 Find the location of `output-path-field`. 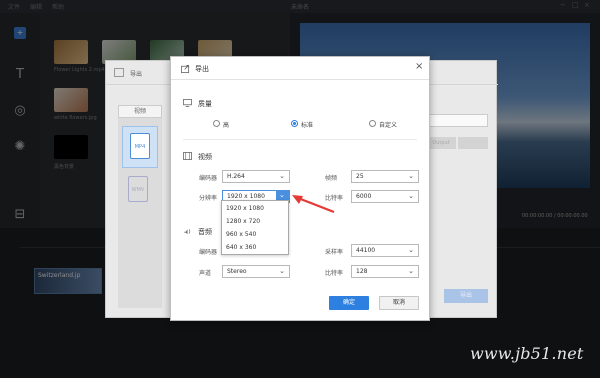

output-path-field is located at coordinates (457, 120).